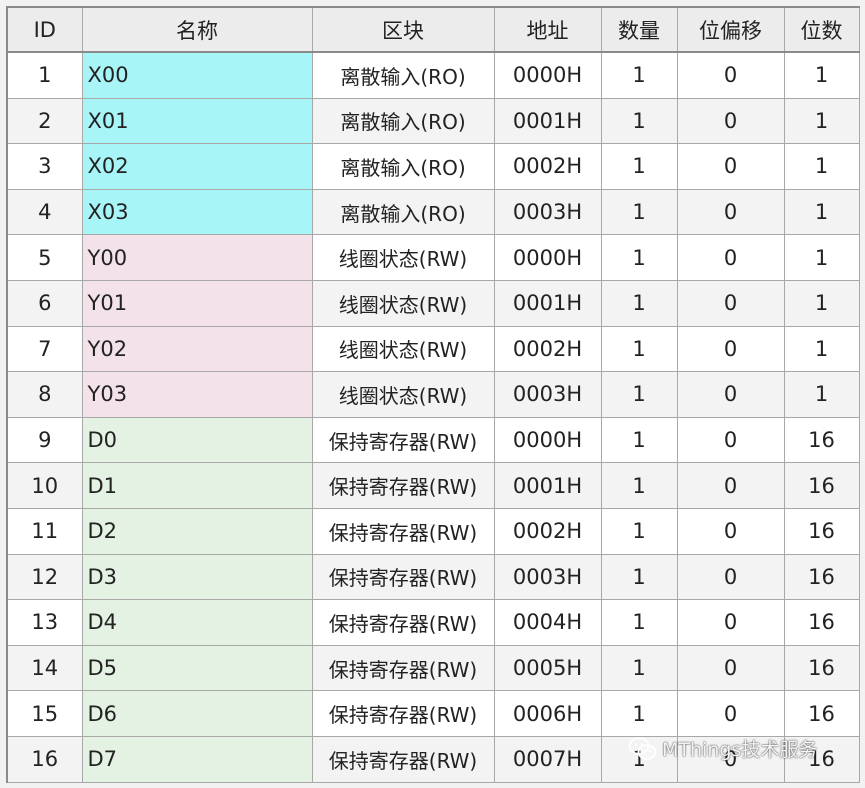 Image resolution: width=865 pixels, height=788 pixels. What do you see at coordinates (197, 622) in the screenshot?
I see `cell-name: D4` at bounding box center [197, 622].